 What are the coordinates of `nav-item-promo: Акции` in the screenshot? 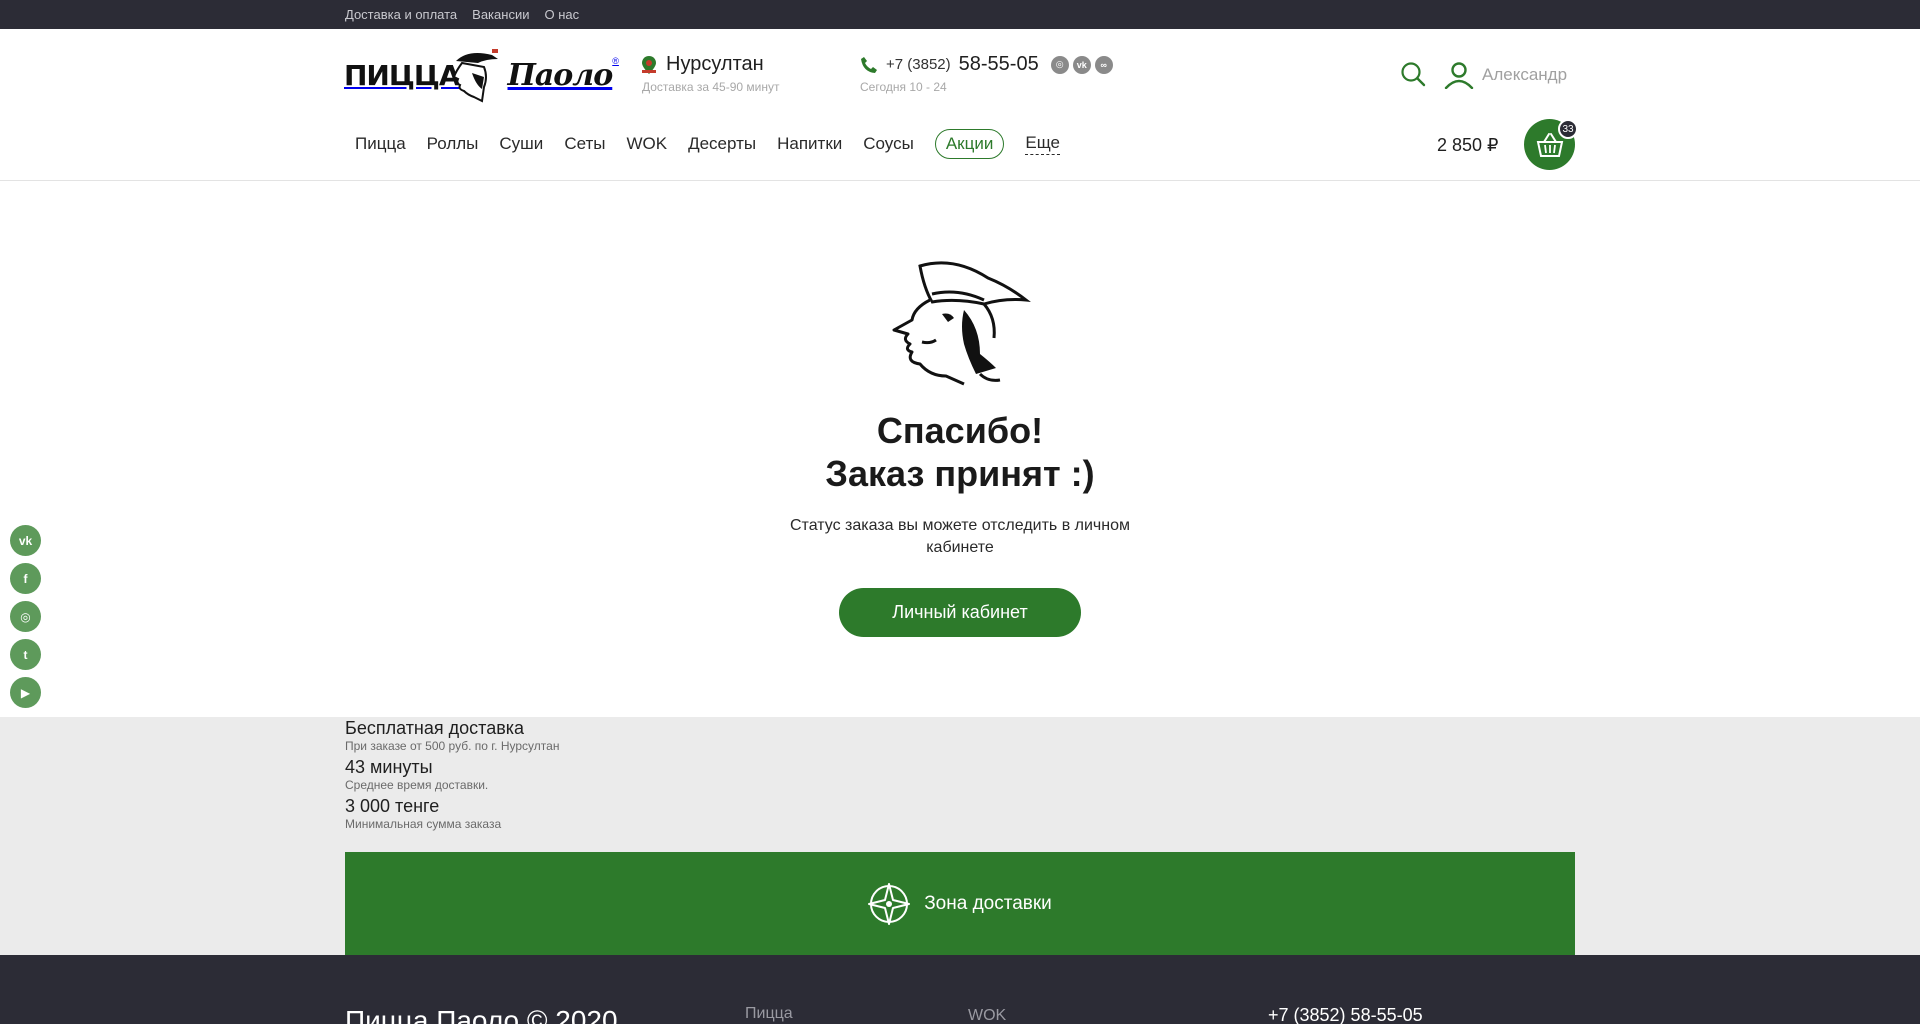 It's located at (969, 144).